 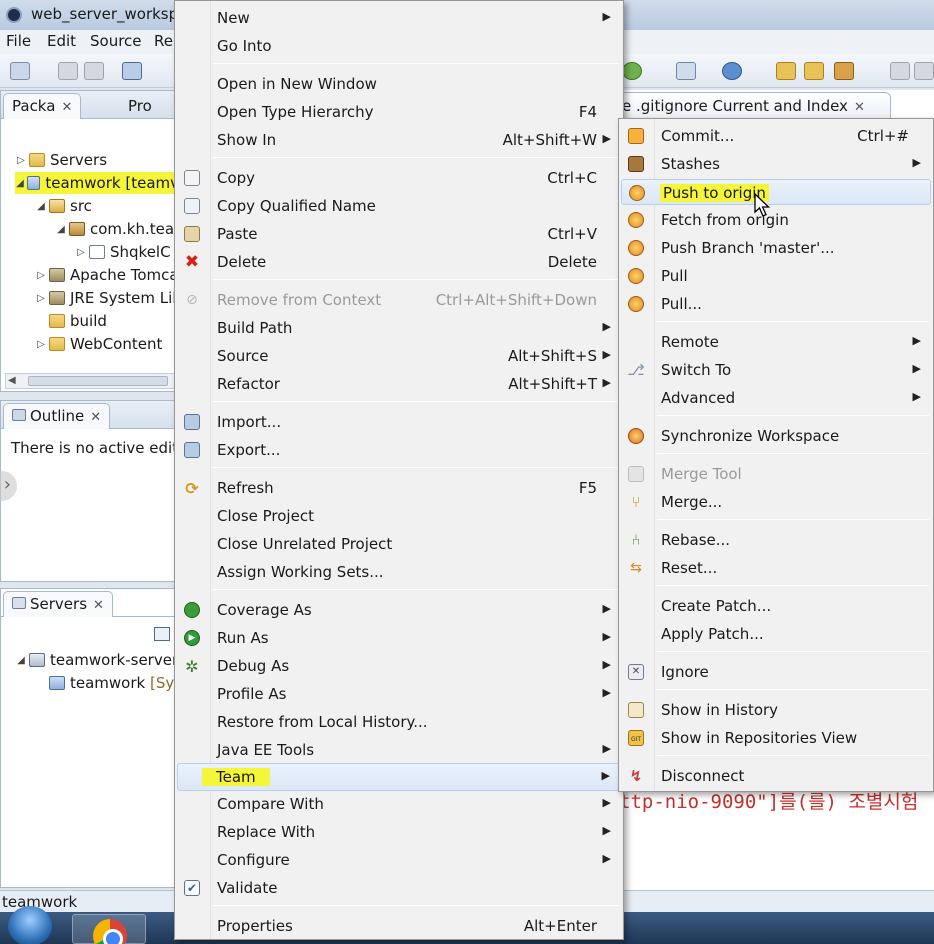 What do you see at coordinates (399, 328) in the screenshot?
I see `menu-item-build-path: Build Path ▶` at bounding box center [399, 328].